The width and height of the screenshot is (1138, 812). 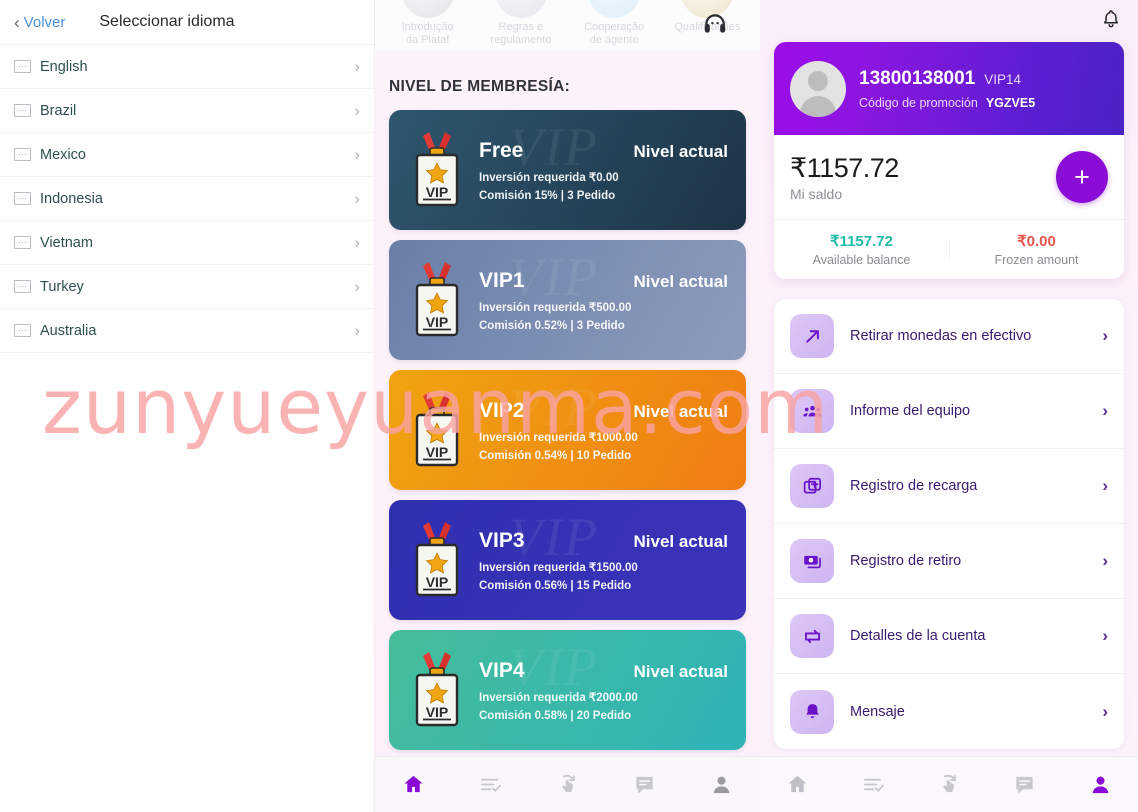 What do you see at coordinates (187, 331) in the screenshot?
I see `language-row-australia: Australia ›` at bounding box center [187, 331].